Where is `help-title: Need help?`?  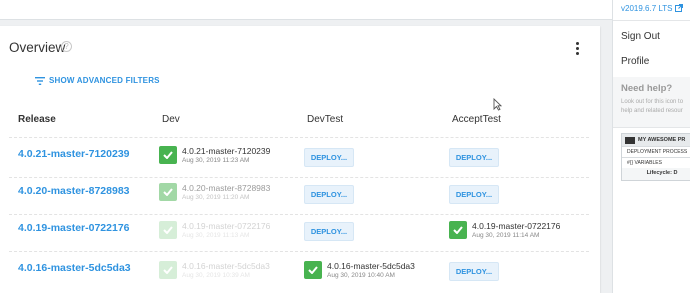
help-title: Need help? is located at coordinates (647, 88).